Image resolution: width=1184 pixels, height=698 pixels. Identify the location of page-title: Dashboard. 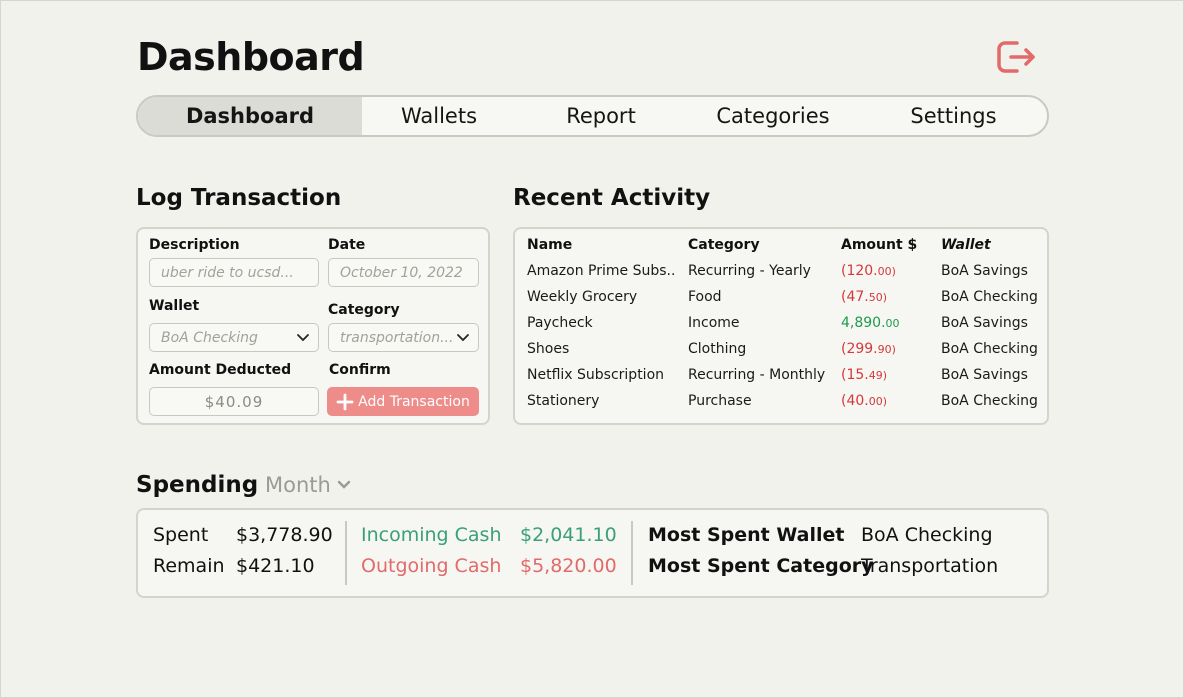
(251, 57).